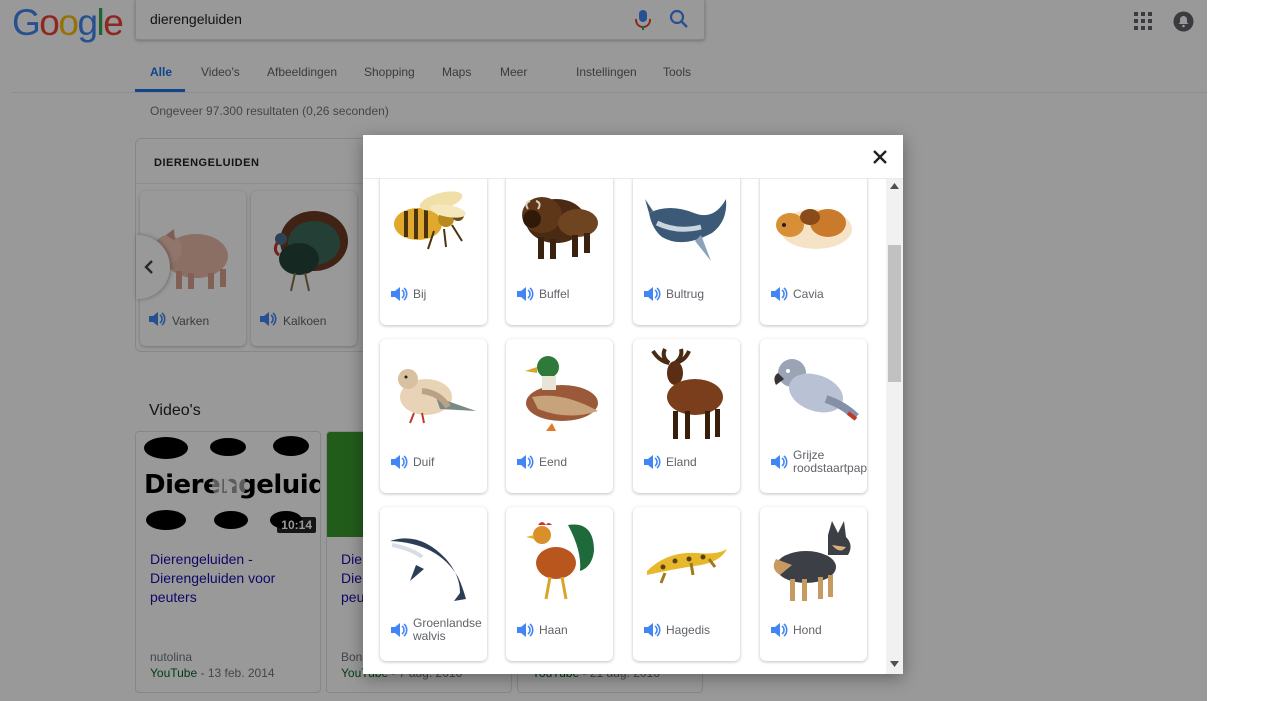 This screenshot has height=701, width=1265. What do you see at coordinates (807, 630) in the screenshot?
I see `animal-label: Hond` at bounding box center [807, 630].